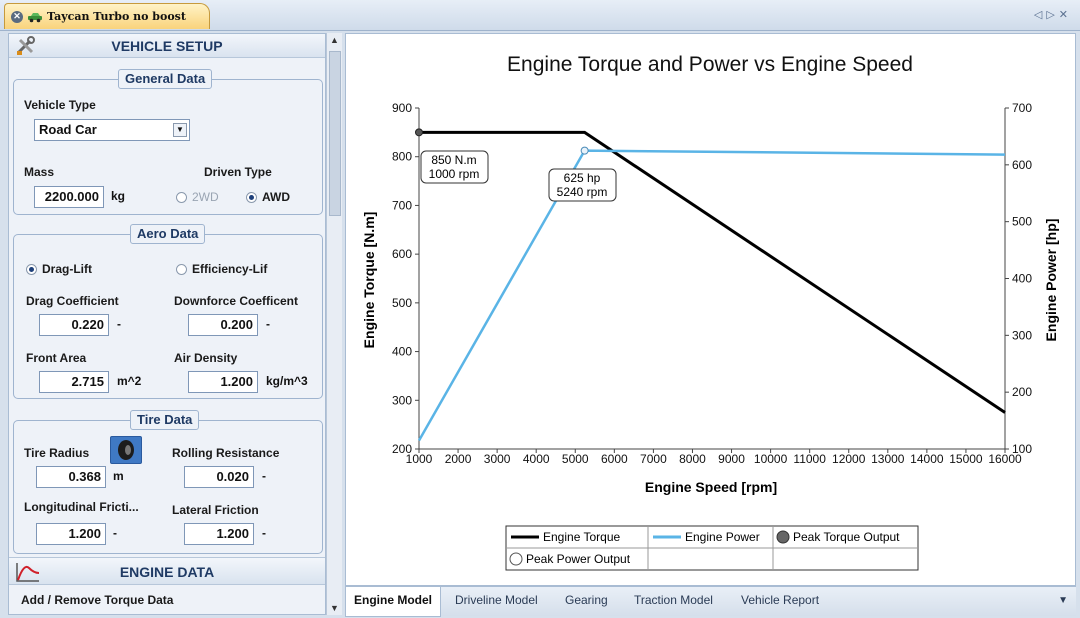 The height and width of the screenshot is (618, 1080). What do you see at coordinates (17, 16) in the screenshot?
I see `close-tab-icon: ✕` at bounding box center [17, 16].